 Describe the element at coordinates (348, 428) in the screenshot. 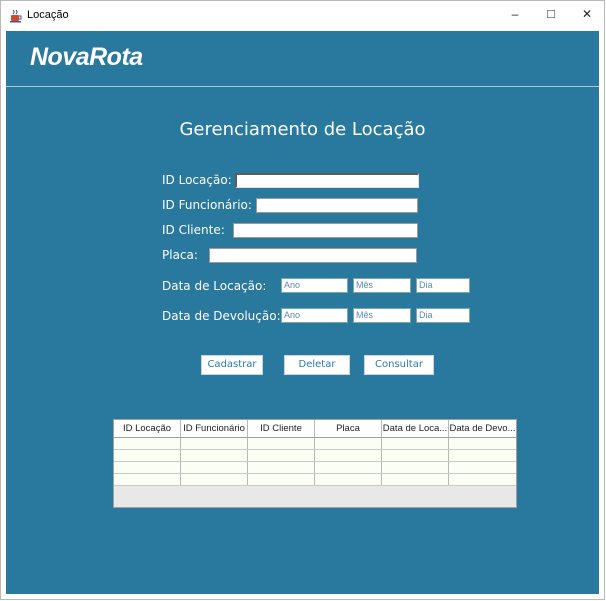

I see `column-header: Placa` at that location.